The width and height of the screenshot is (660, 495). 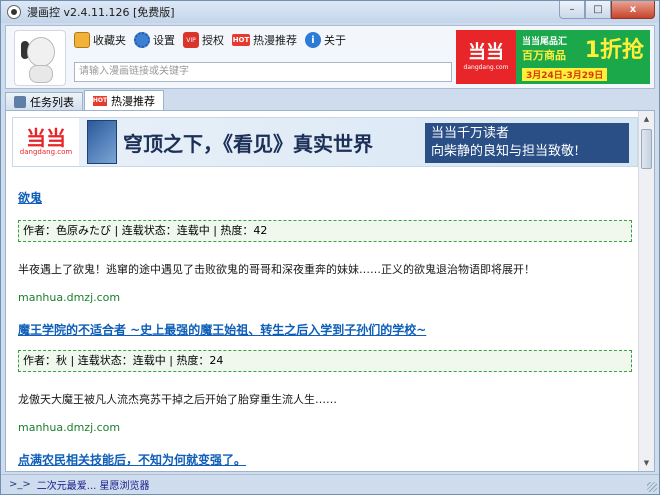 I want to click on scroll-up-icon: ▲, so click(x=646, y=119).